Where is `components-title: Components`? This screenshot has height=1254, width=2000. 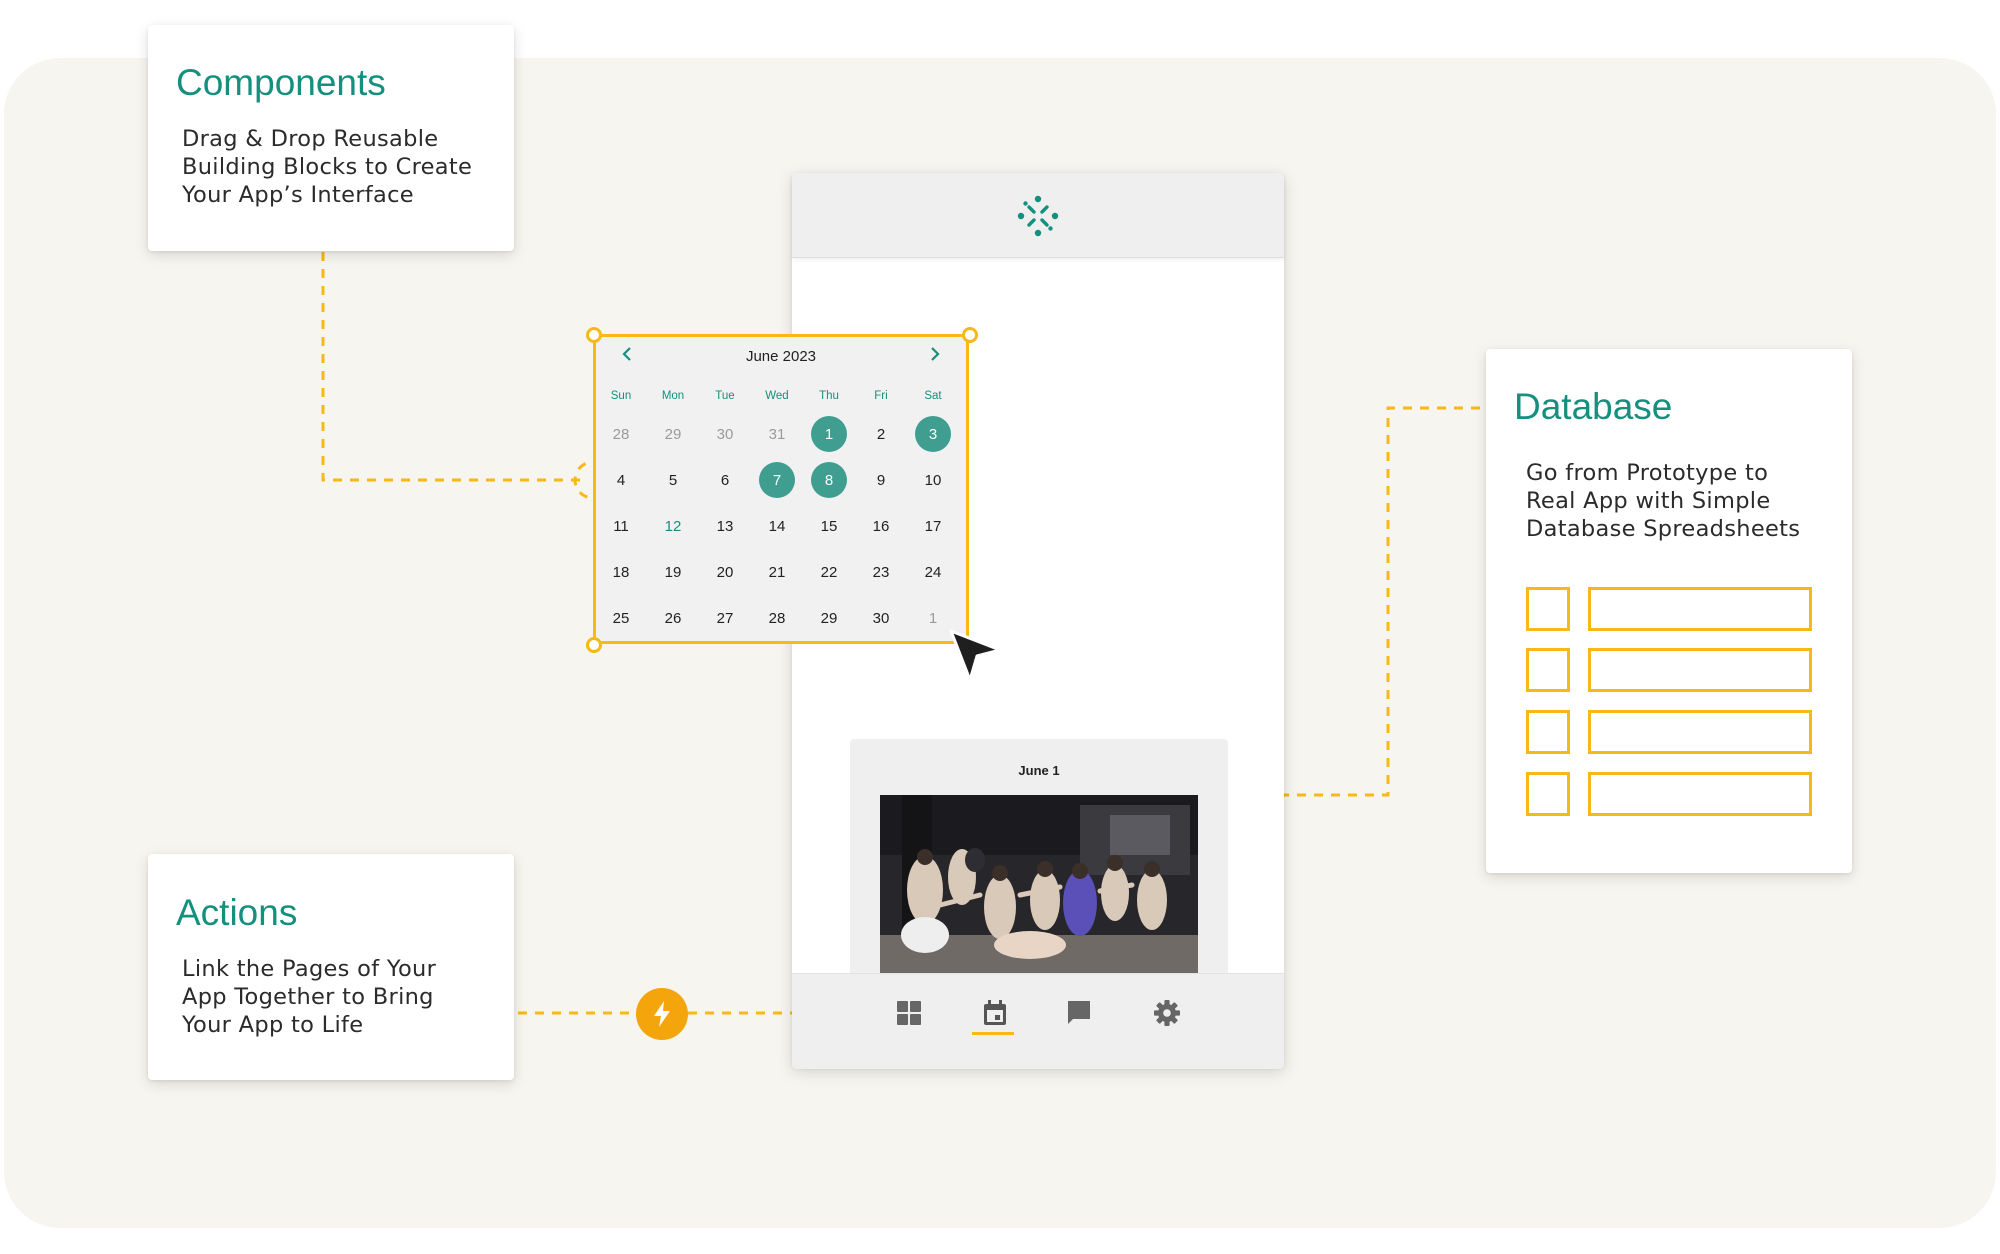
components-title: Components is located at coordinates (281, 82).